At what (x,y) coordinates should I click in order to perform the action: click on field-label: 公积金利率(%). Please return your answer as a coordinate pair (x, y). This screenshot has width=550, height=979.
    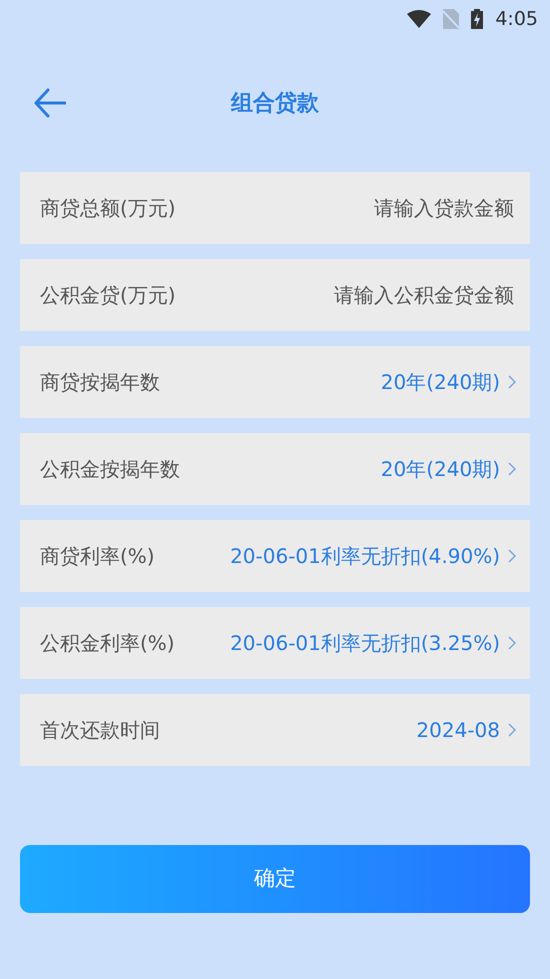
    Looking at the image, I should click on (107, 643).